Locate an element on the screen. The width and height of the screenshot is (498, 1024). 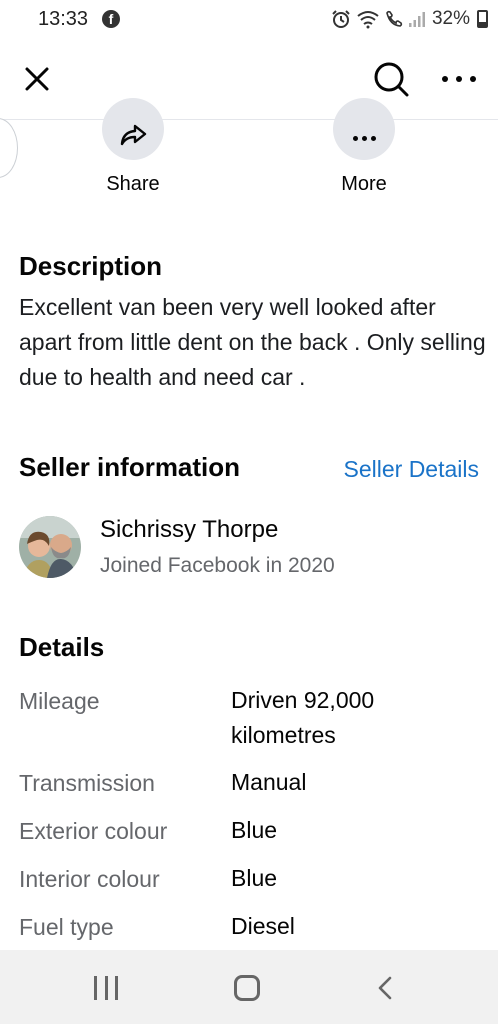
detail-value-fuel-type: Diesel is located at coordinates (263, 926).